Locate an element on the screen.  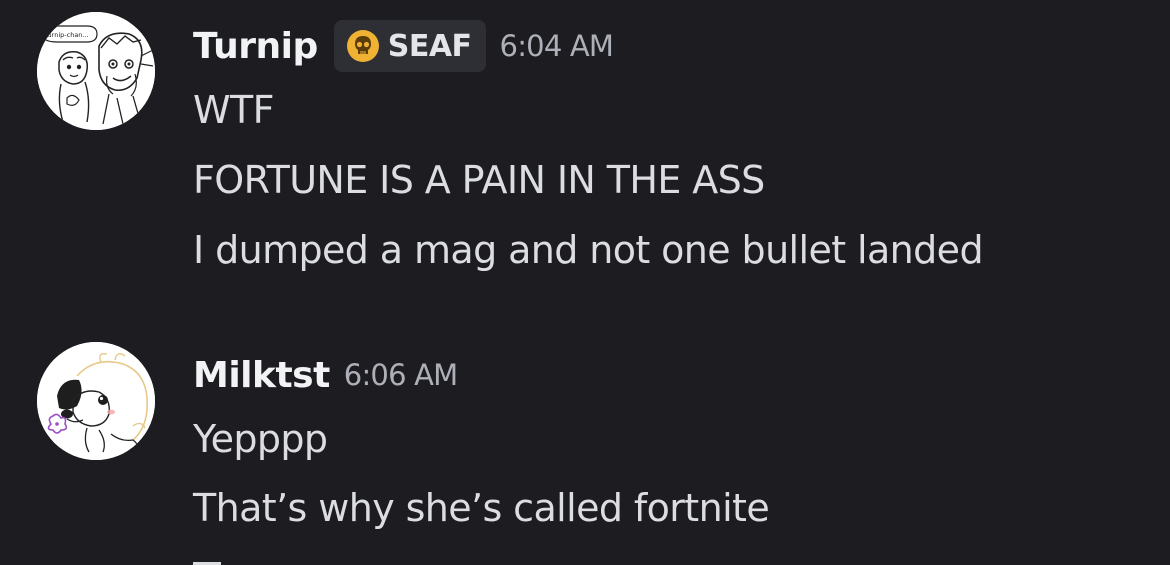
skull-icon is located at coordinates (362, 46).